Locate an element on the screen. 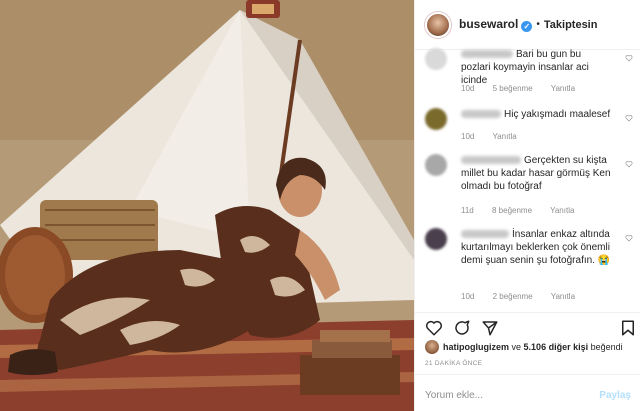 The height and width of the screenshot is (411, 640). post-comment-button: Paylaş is located at coordinates (615, 395).